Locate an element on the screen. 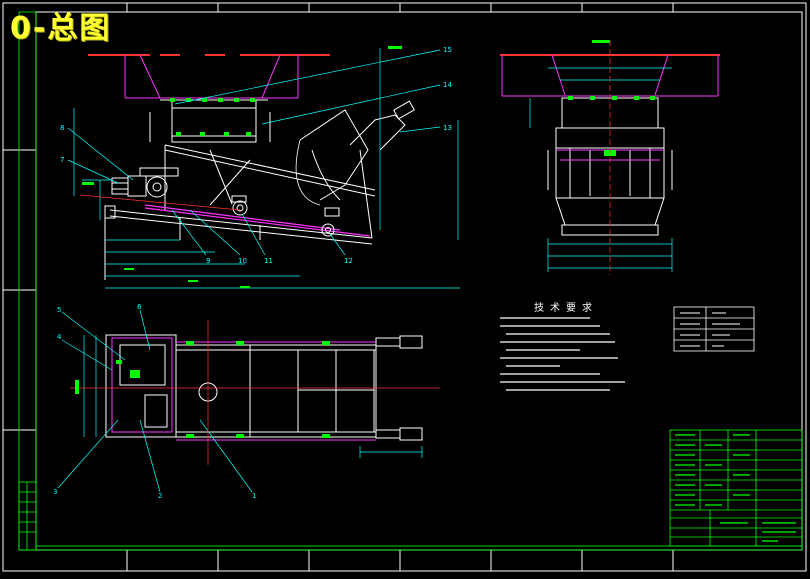 Image resolution: width=810 pixels, height=579 pixels. part-label: 11 is located at coordinates (268, 261).